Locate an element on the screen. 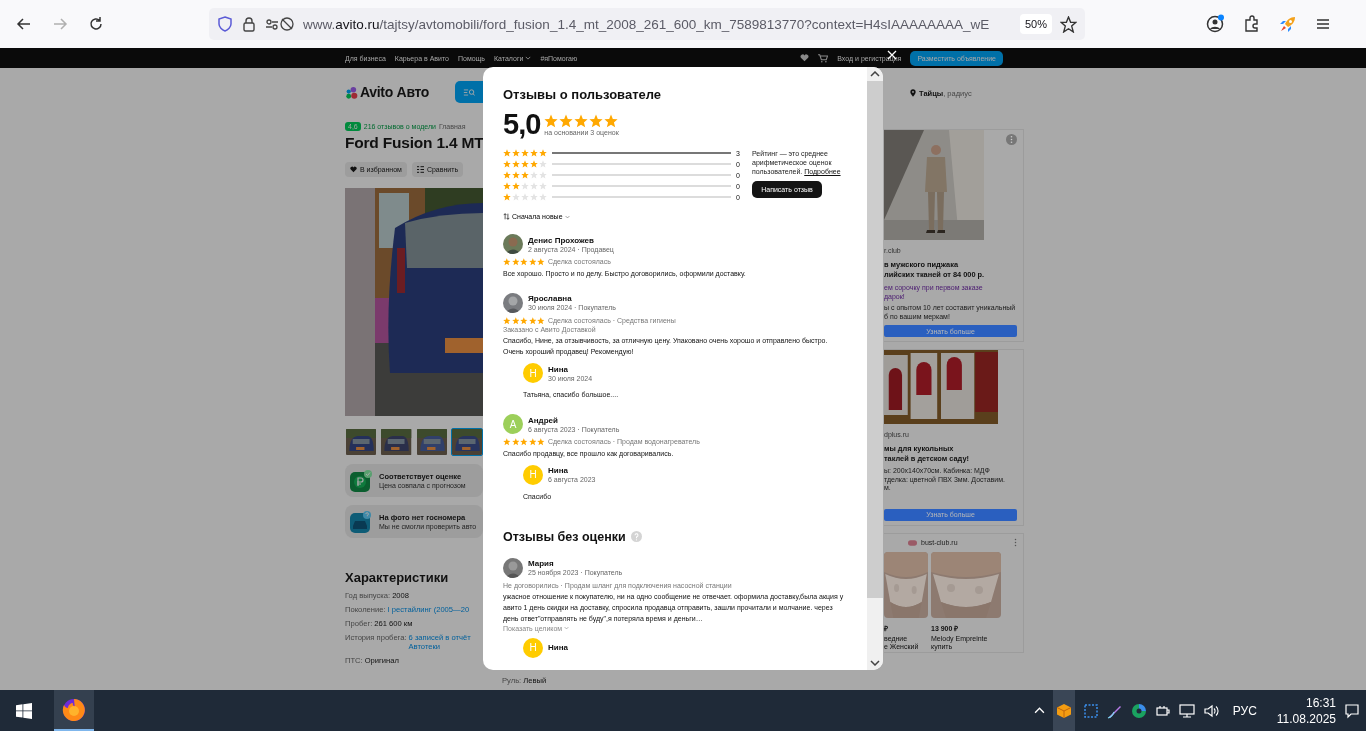 This screenshot has height=731, width=1366. app-tray-icon is located at coordinates (1138, 710).